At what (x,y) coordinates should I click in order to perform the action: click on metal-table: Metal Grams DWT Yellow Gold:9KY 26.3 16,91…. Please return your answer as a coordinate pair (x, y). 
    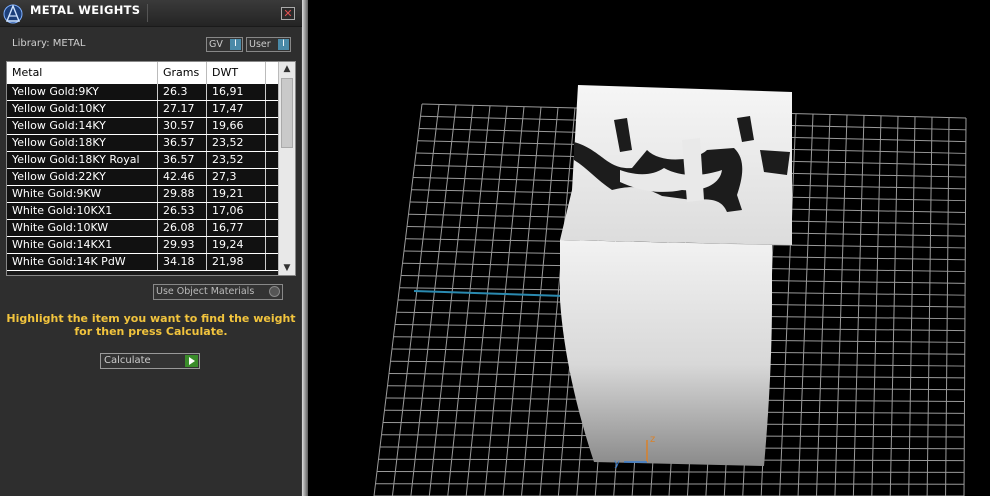
    Looking at the image, I should click on (151, 168).